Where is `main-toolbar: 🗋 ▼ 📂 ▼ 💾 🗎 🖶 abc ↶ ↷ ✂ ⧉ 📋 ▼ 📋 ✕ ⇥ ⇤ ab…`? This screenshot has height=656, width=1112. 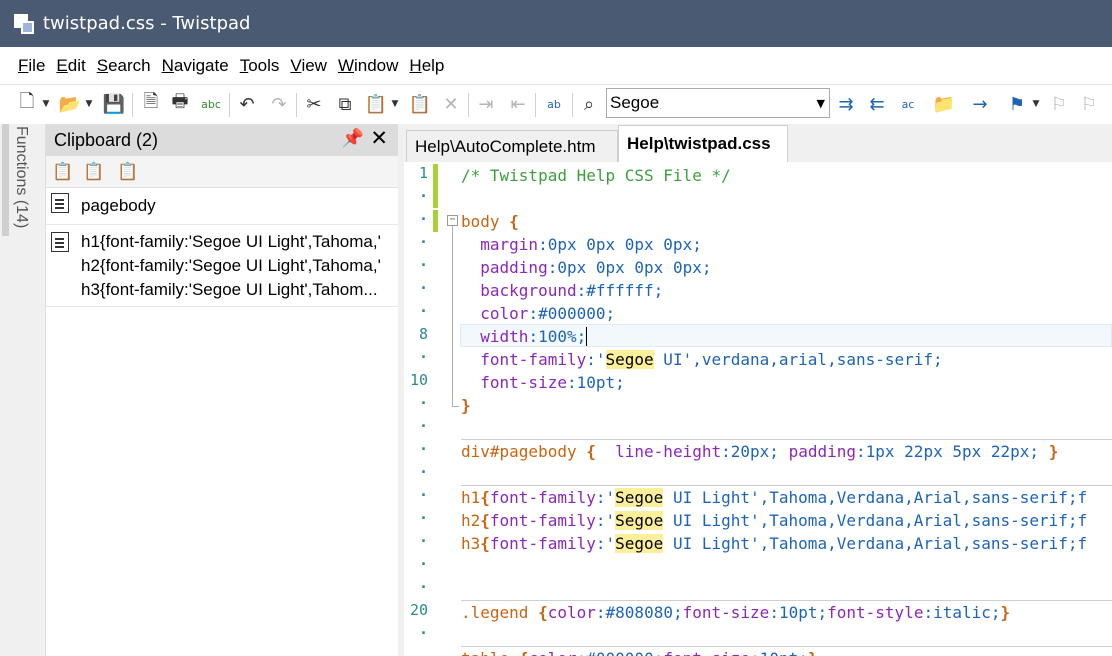
main-toolbar: 🗋 ▼ 📂 ▼ 💾 🗎 🖶 abc ↶ ↷ ✂ ⧉ 📋 ▼ 📋 ✕ ⇥ ⇤ ab… is located at coordinates (556, 104).